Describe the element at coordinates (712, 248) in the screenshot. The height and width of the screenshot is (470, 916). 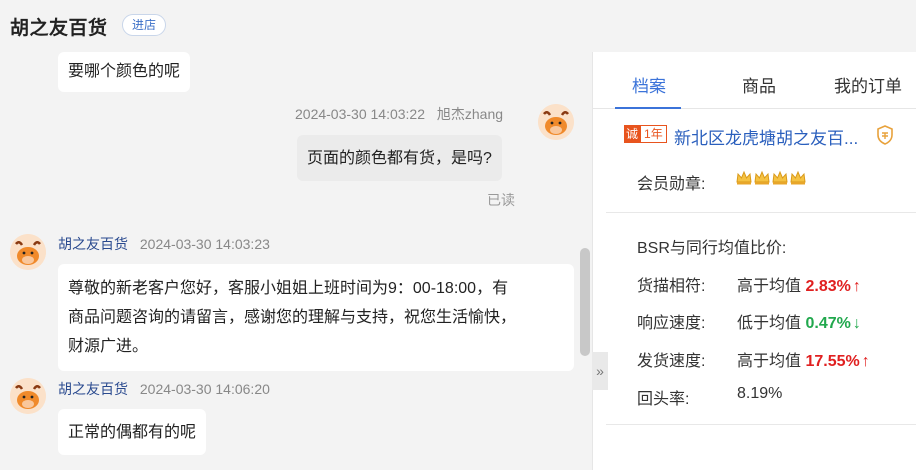
I see `bsr-title: BSR与同行均值比价:` at that location.